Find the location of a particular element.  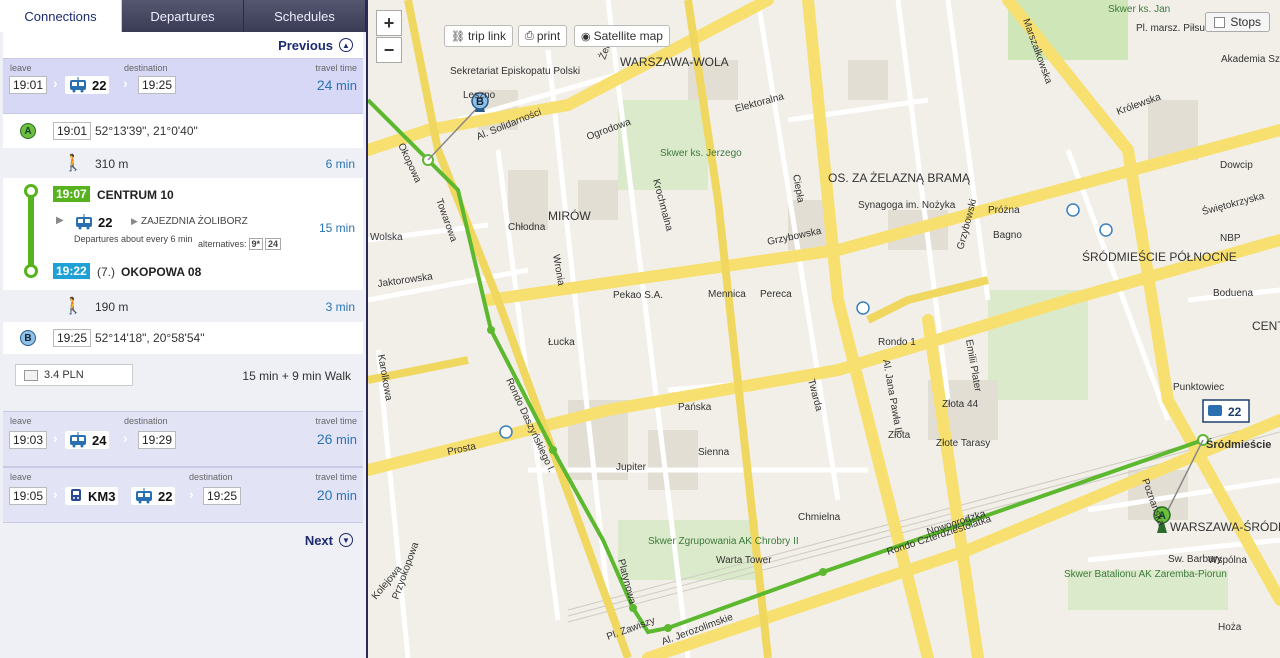

street-label: Dowcip is located at coordinates (1236, 165).